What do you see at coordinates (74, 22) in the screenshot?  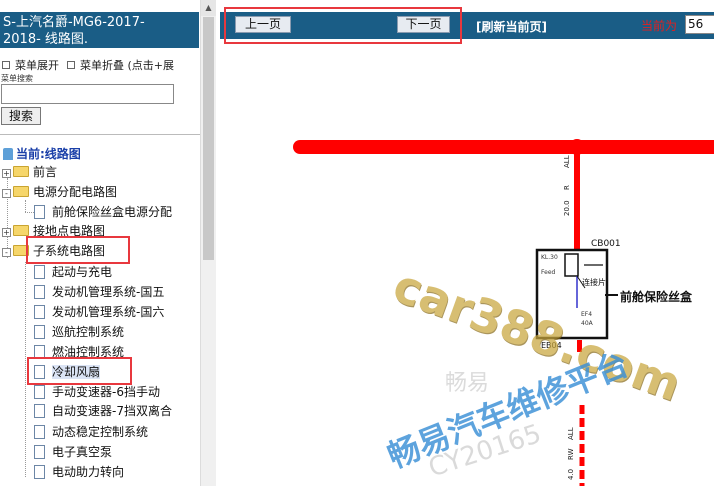 I see `document-title-line1: S-上汽名爵-MG6-2017-` at bounding box center [74, 22].